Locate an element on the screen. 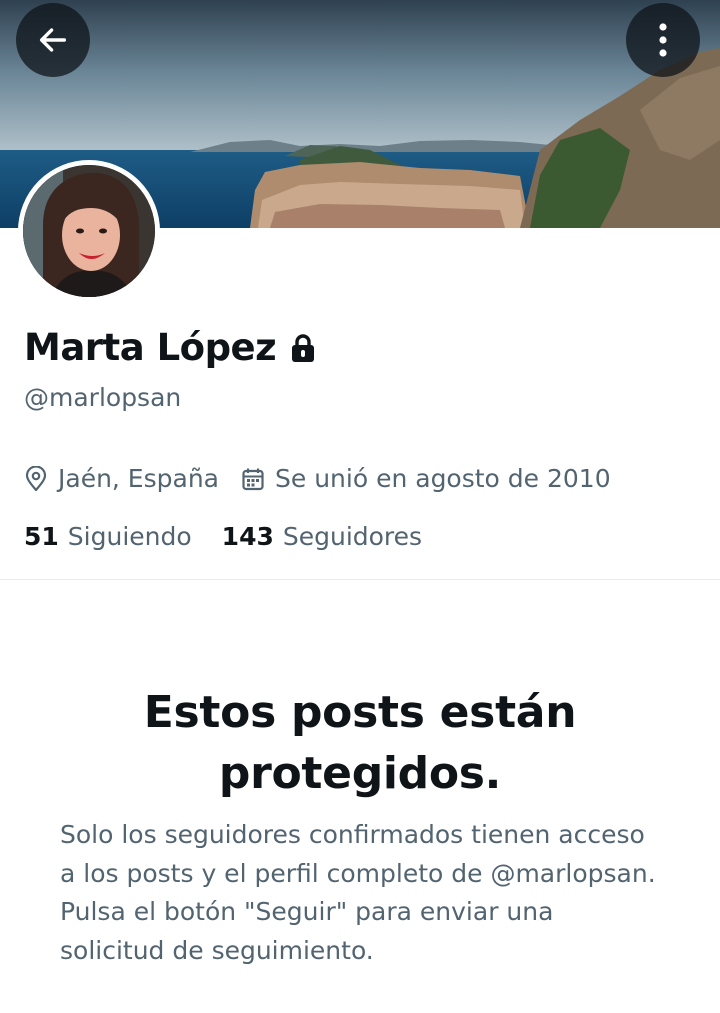 The image size is (720, 1013). location-text: Jaén, España is located at coordinates (138, 478).